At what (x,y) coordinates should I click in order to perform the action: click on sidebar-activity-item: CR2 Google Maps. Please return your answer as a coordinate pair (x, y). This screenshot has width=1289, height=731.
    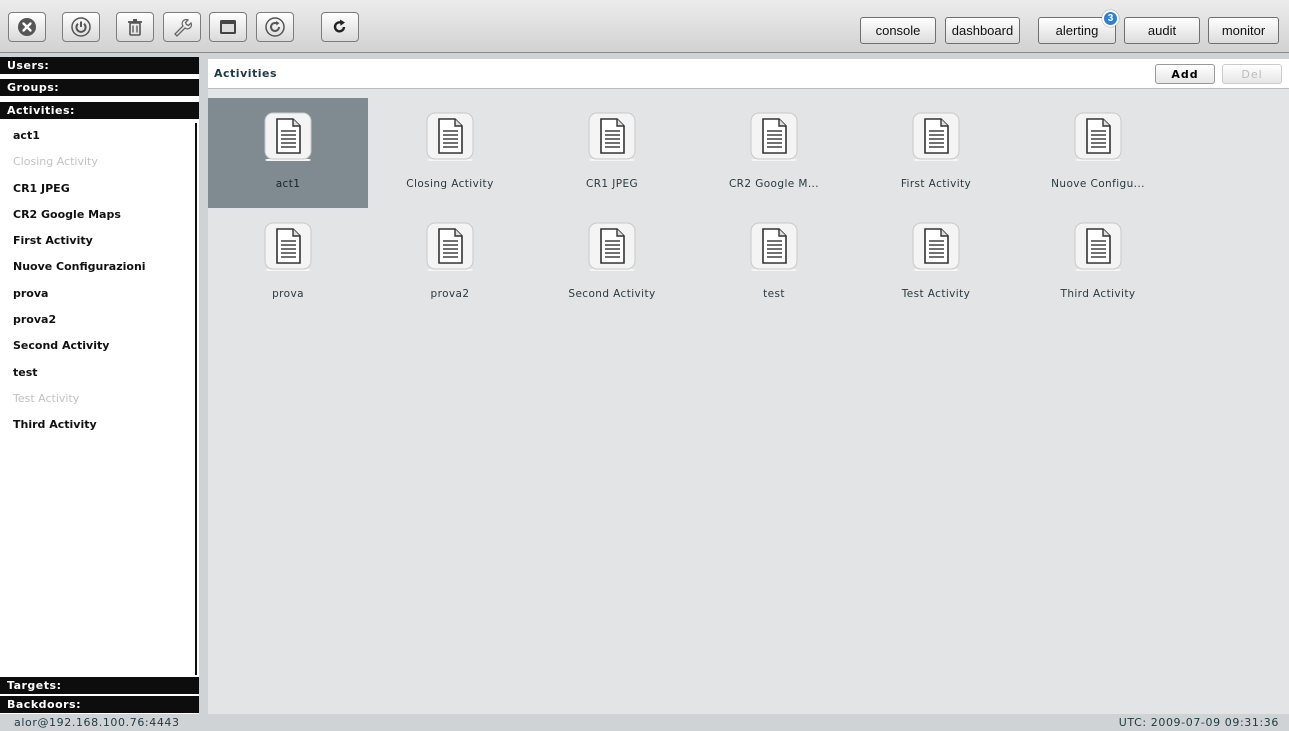
    Looking at the image, I should click on (97, 215).